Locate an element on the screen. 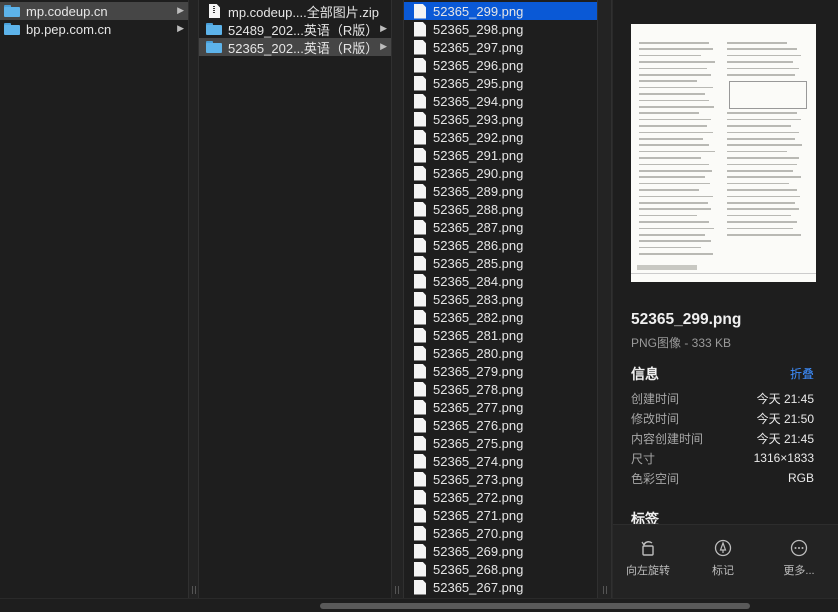 This screenshot has width=838, height=612. rotate-left-label: 向左旋转 is located at coordinates (648, 571).